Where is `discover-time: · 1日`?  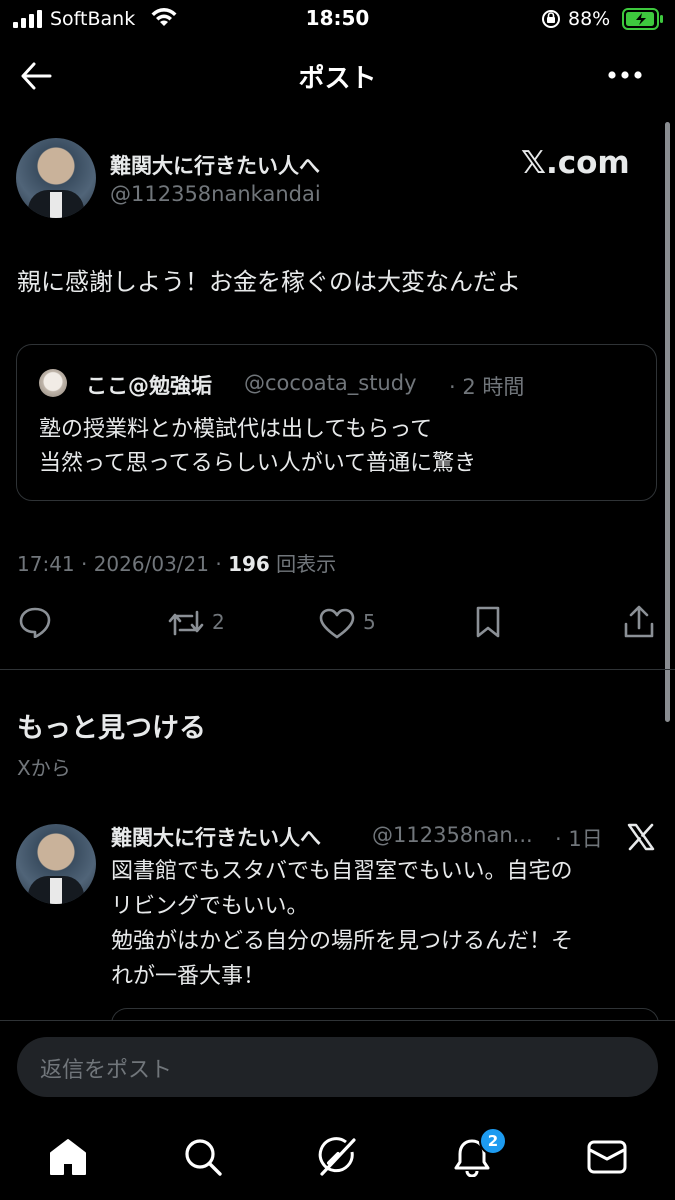 discover-time: · 1日 is located at coordinates (579, 839).